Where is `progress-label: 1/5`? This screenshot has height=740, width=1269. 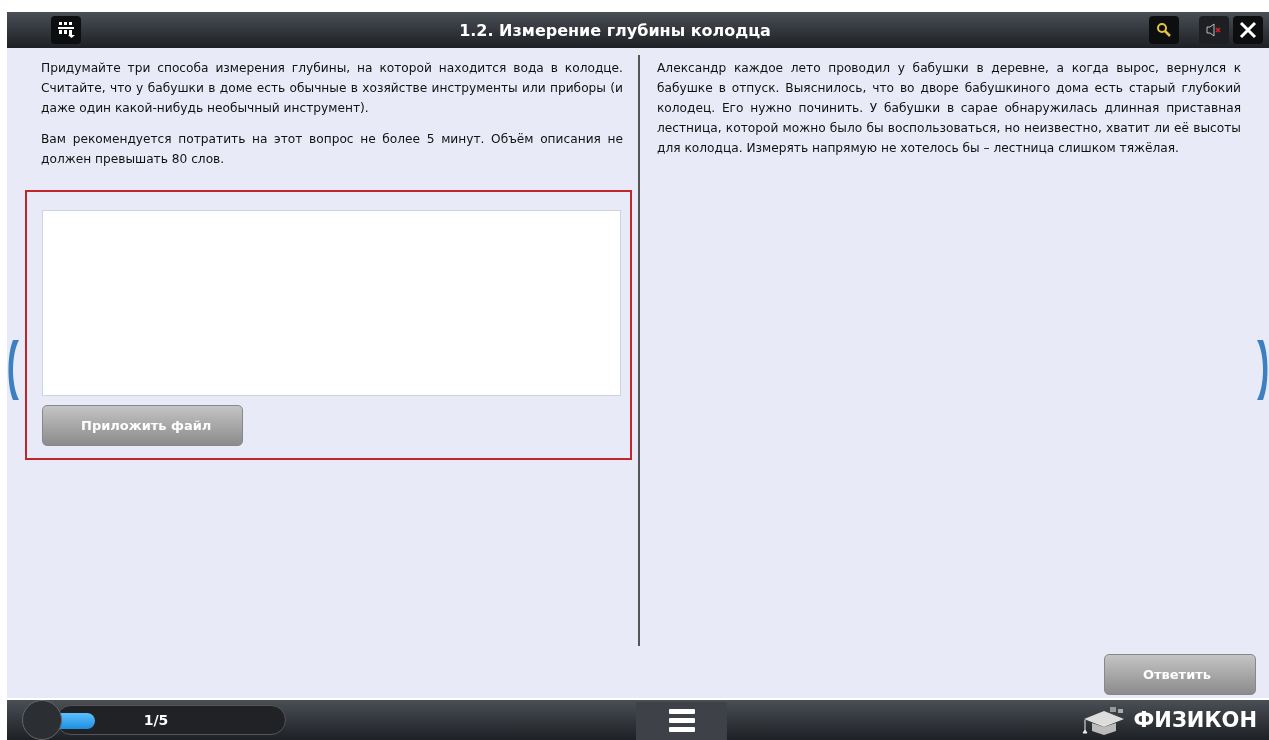 progress-label: 1/5 is located at coordinates (156, 720).